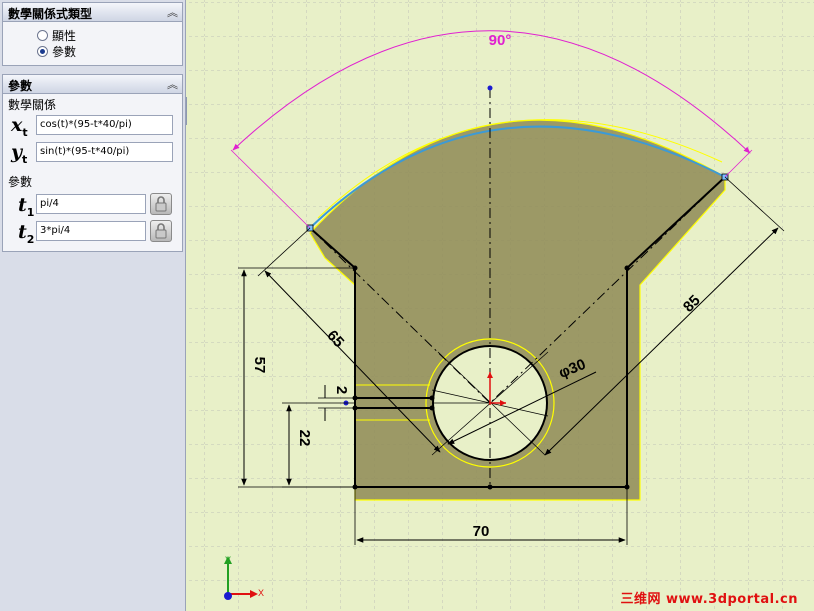 This screenshot has height=611, width=814. What do you see at coordinates (259, 365) in the screenshot?
I see `dim57-text: 57` at bounding box center [259, 365].